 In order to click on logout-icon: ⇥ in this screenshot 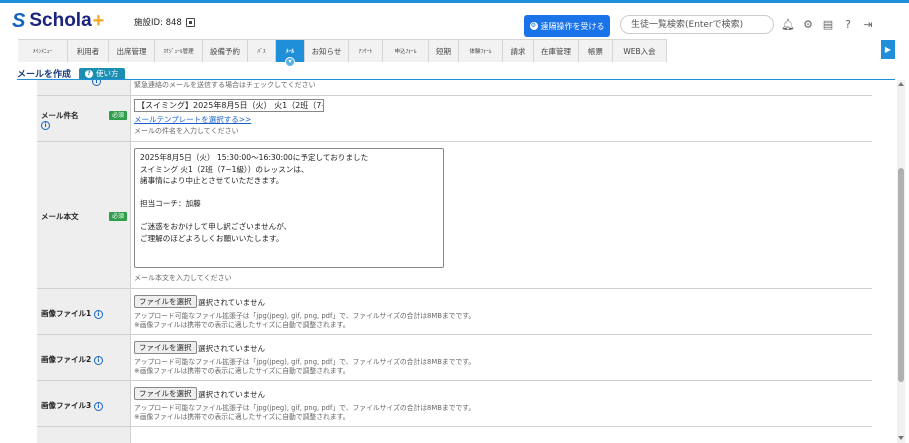, I will do `click(868, 24)`.